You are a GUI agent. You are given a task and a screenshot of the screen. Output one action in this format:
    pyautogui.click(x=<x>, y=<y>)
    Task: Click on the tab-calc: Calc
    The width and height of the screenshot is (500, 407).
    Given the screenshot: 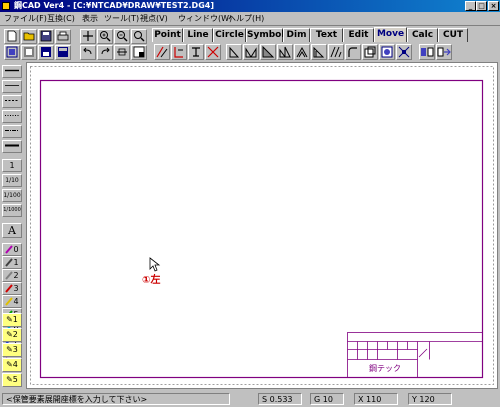 What is the action you would take?
    pyautogui.click(x=422, y=35)
    